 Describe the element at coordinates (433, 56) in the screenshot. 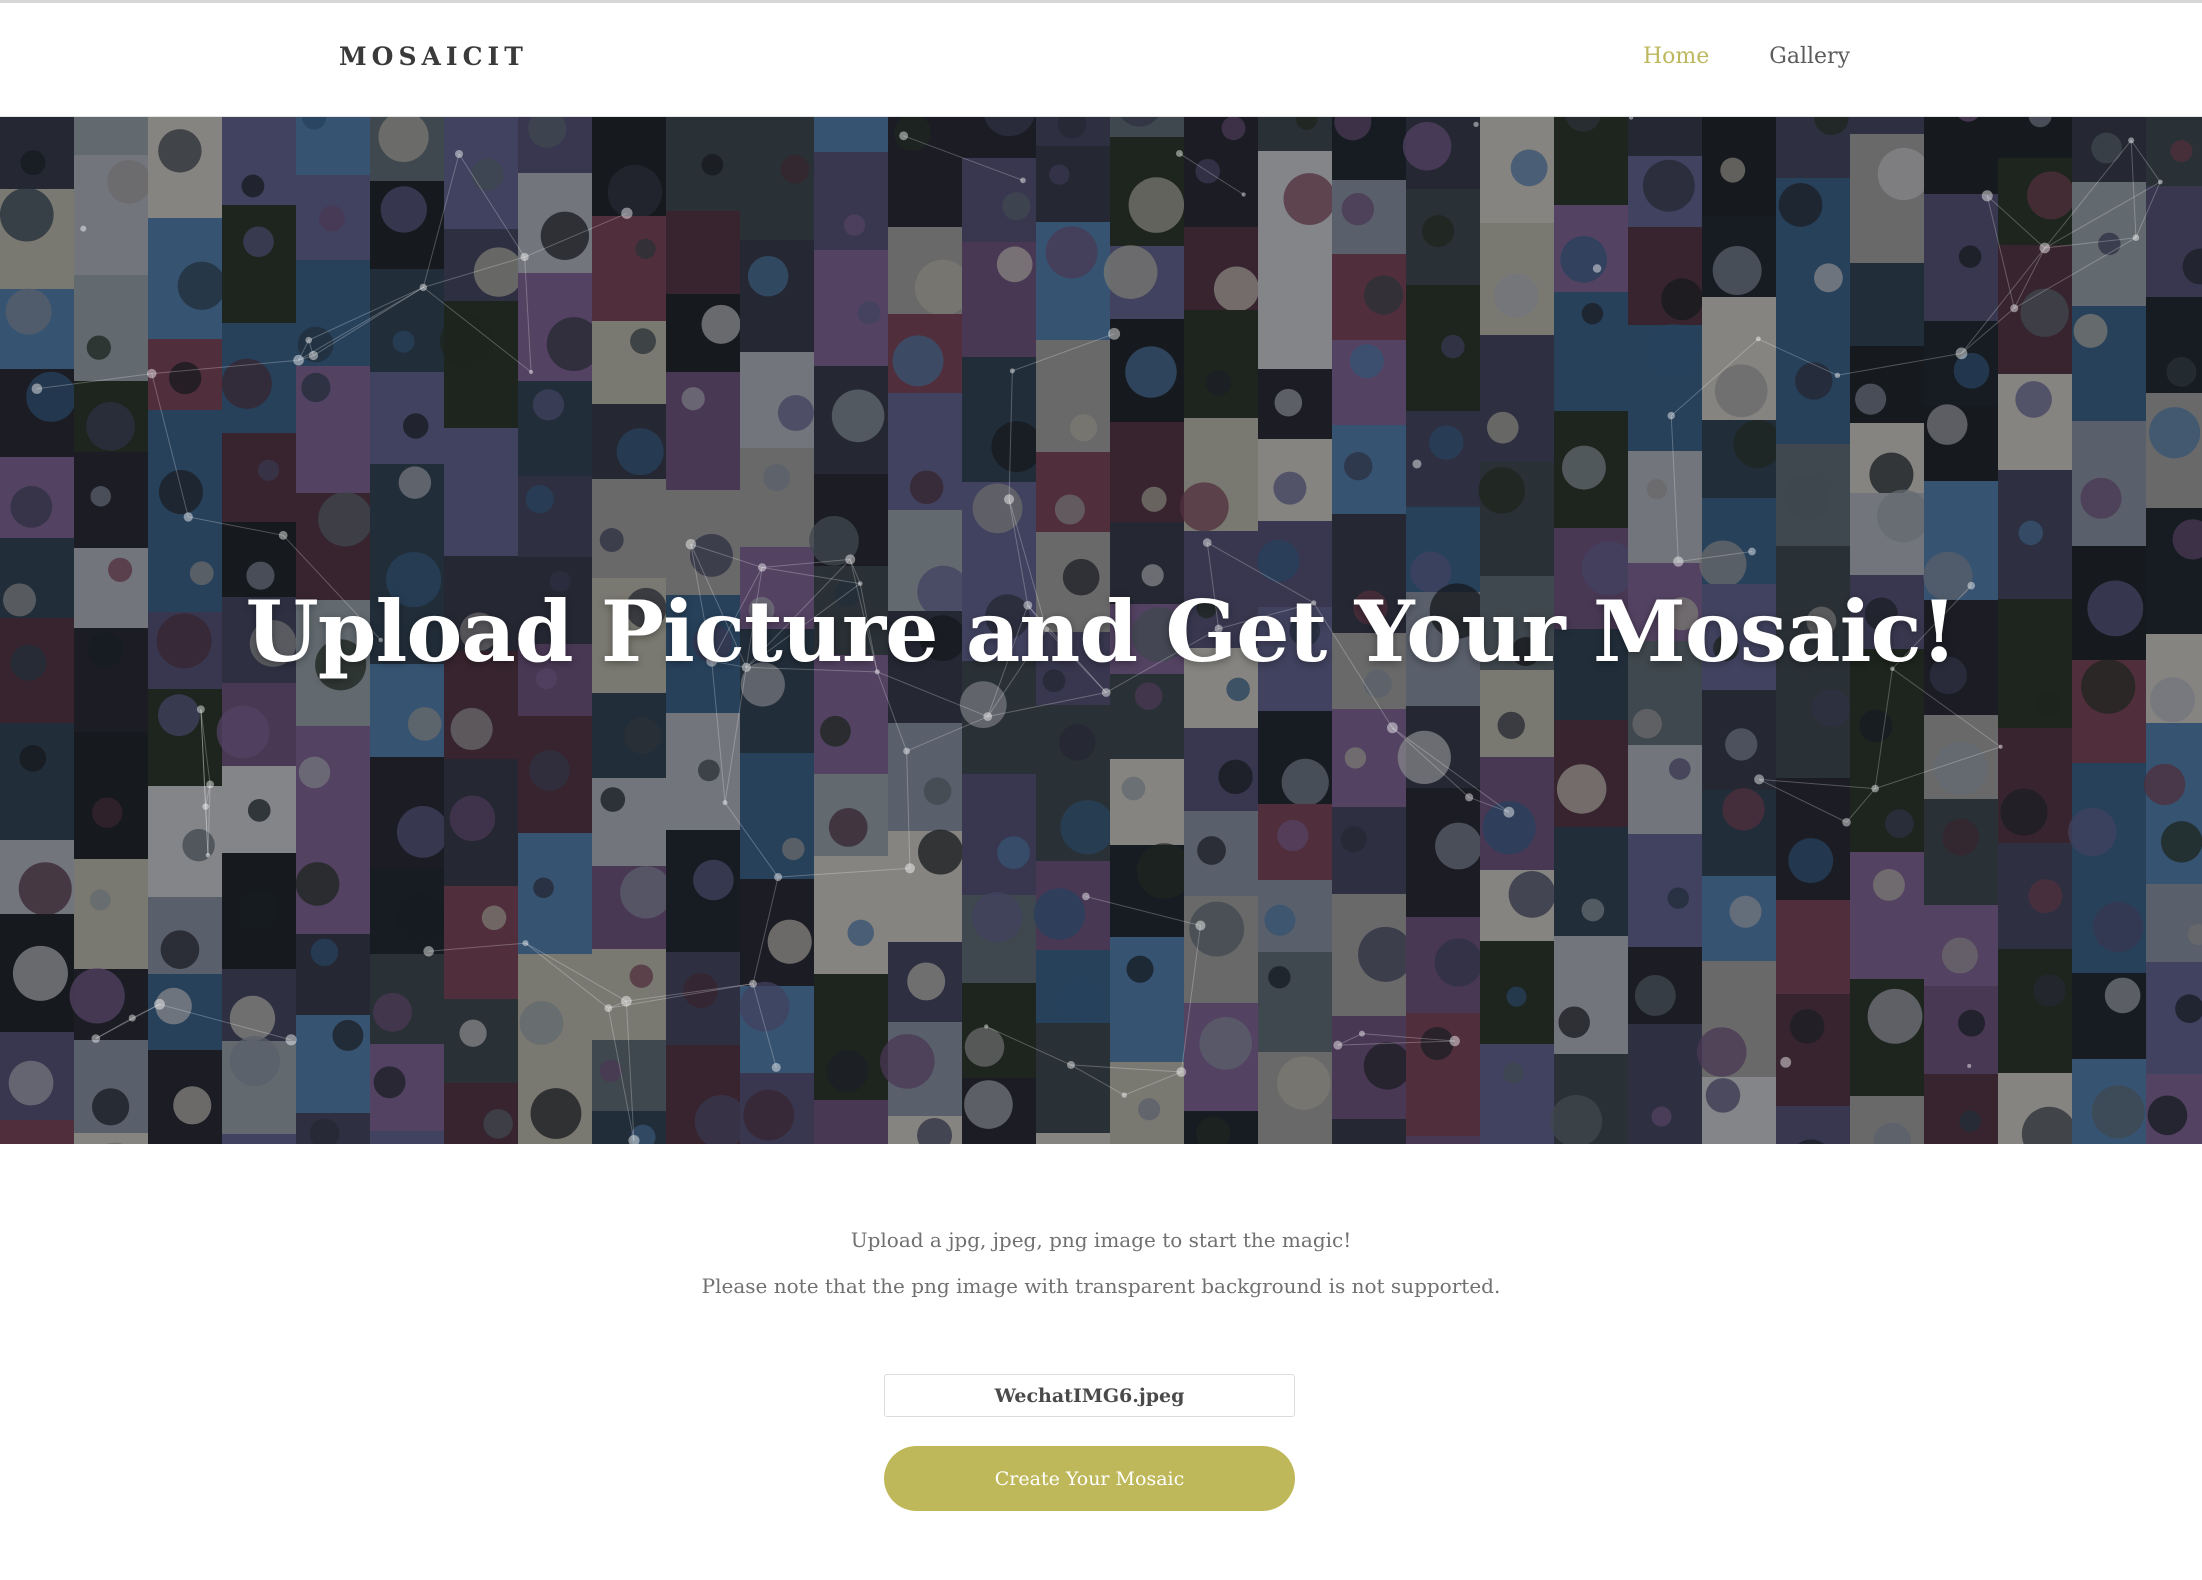

I see `brand-logo: MOSAICIT` at that location.